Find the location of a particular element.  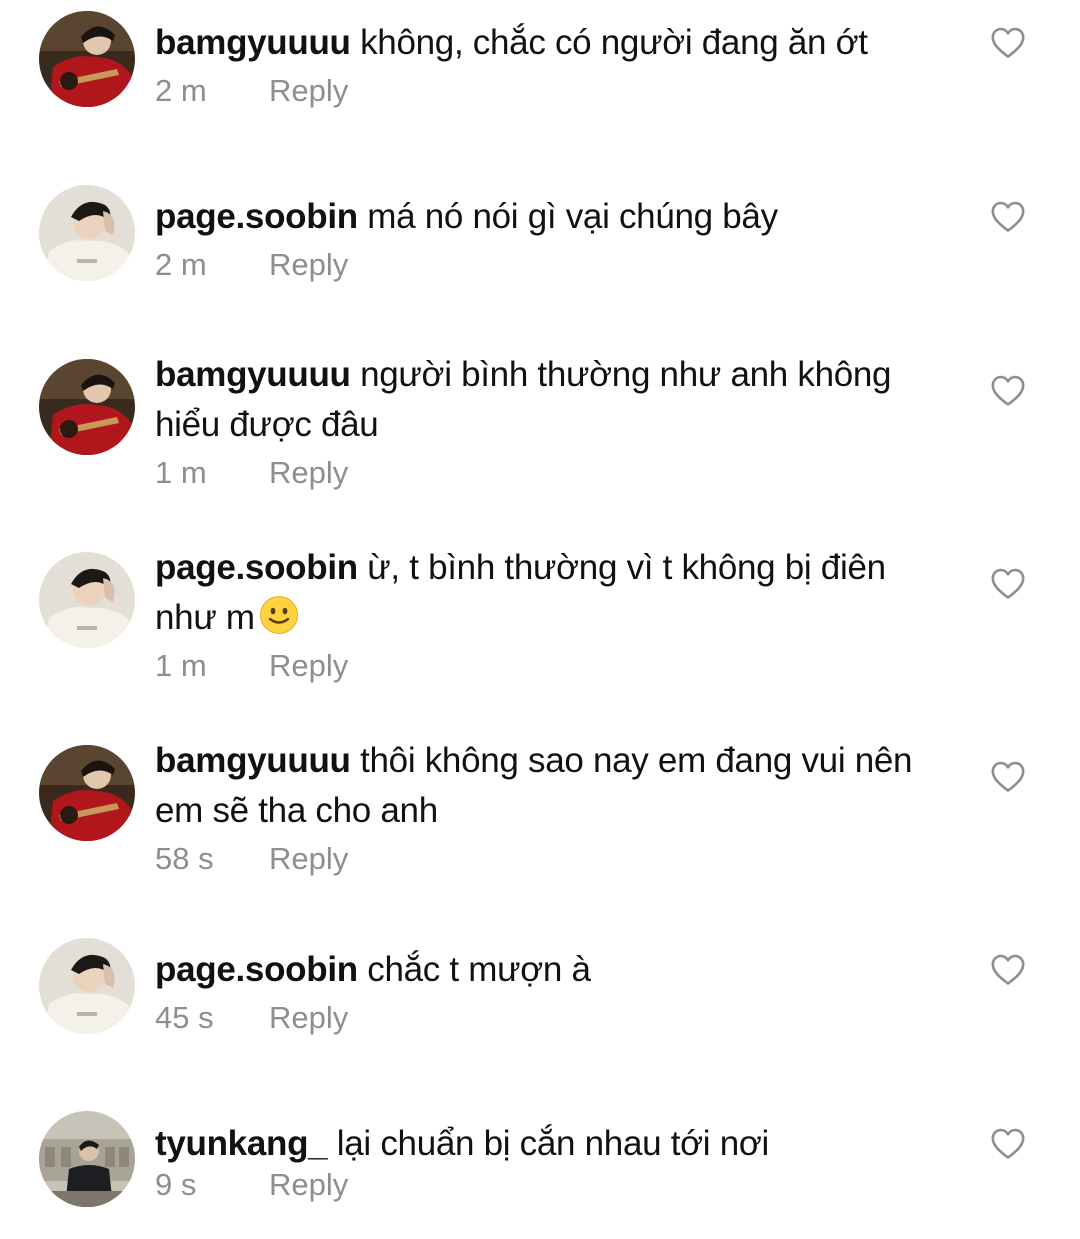

comment-meta: 9 s Reply is located at coordinates (550, 1185).